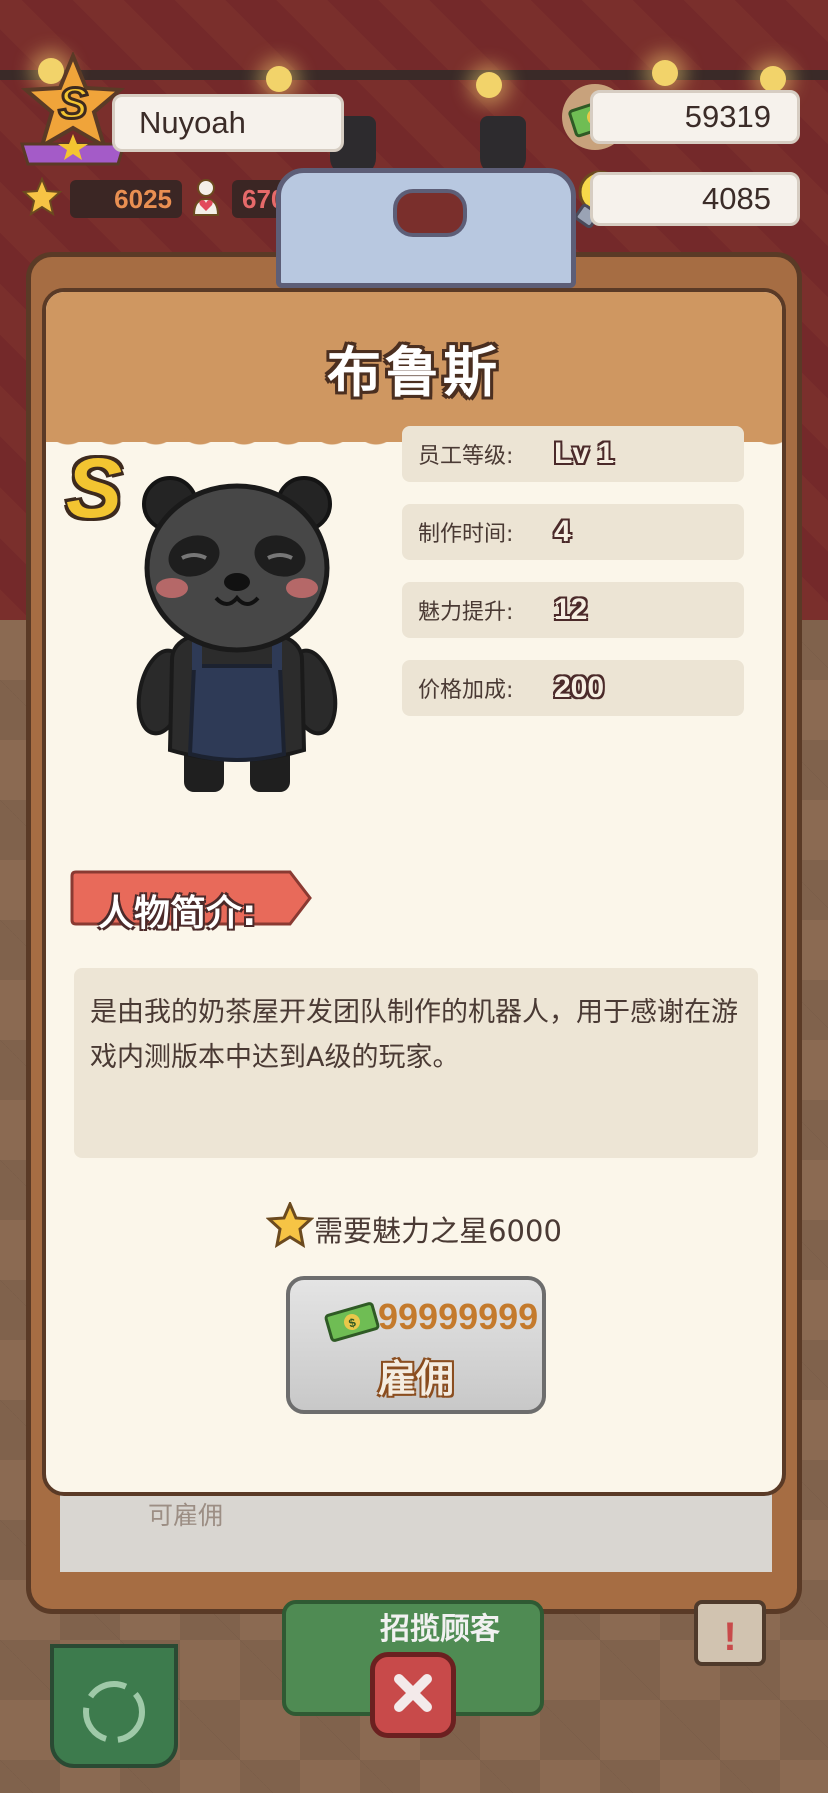  I want to click on cash-icon: $, so click(352, 1324).